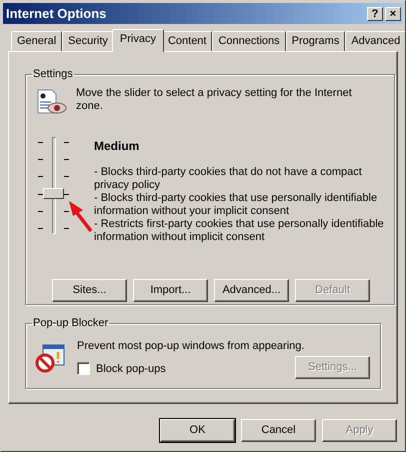 The width and height of the screenshot is (406, 452). Describe the element at coordinates (239, 231) in the screenshot. I see `description-text: - Restricts first-party cookies that use personally identifiable information without implicit consent` at that location.